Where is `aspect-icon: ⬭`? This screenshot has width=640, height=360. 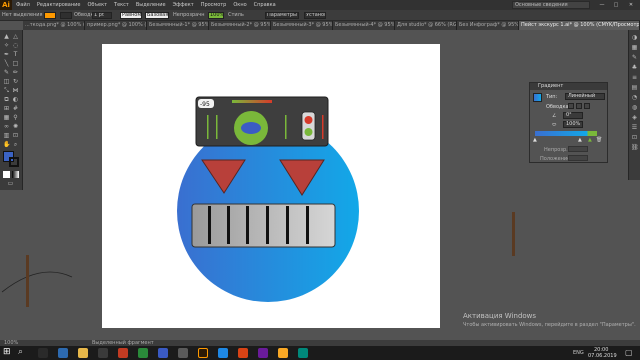
aspect-icon: ⬭ is located at coordinates (554, 125).